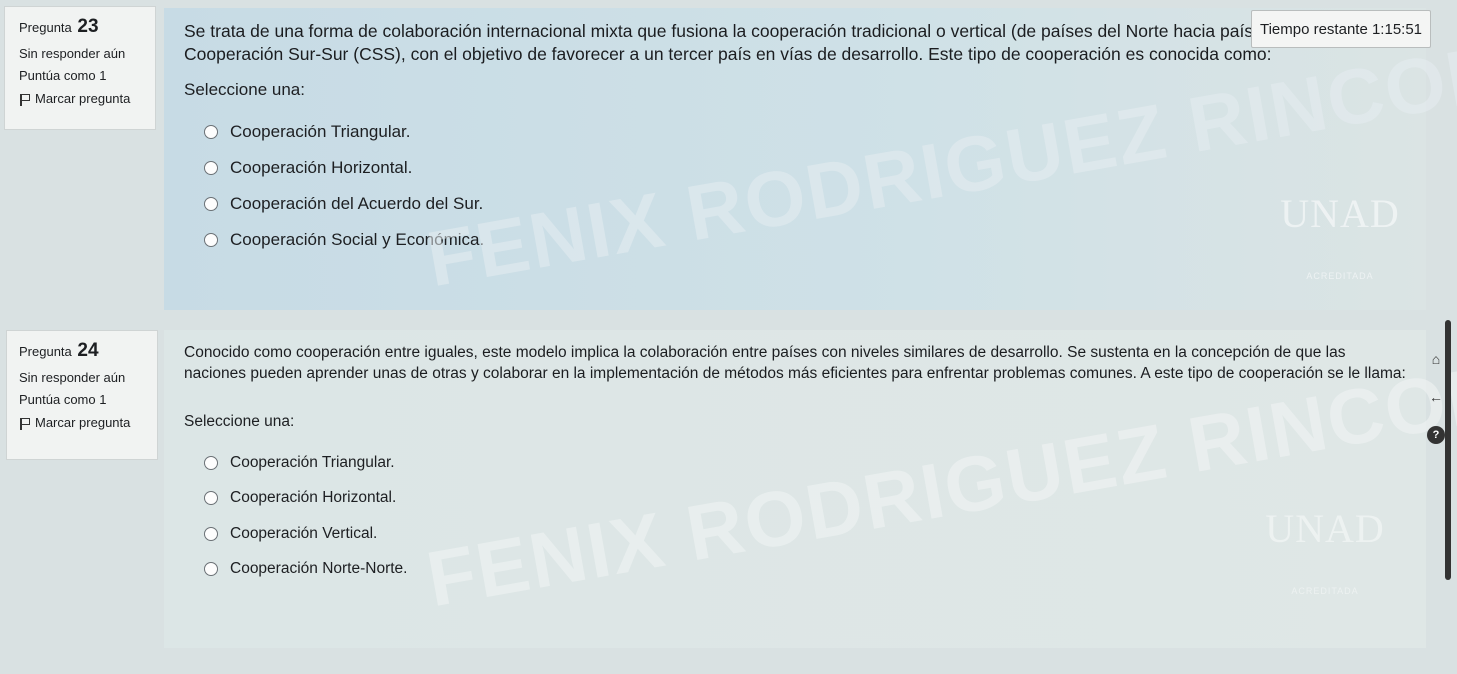 The height and width of the screenshot is (674, 1457). What do you see at coordinates (88, 26) in the screenshot?
I see `question-number-value: 23` at bounding box center [88, 26].